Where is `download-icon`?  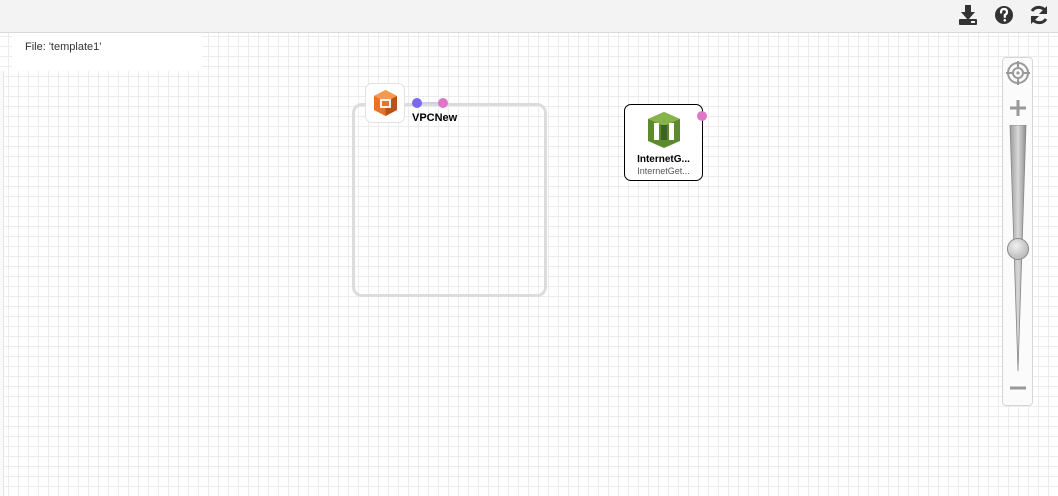 download-icon is located at coordinates (968, 15).